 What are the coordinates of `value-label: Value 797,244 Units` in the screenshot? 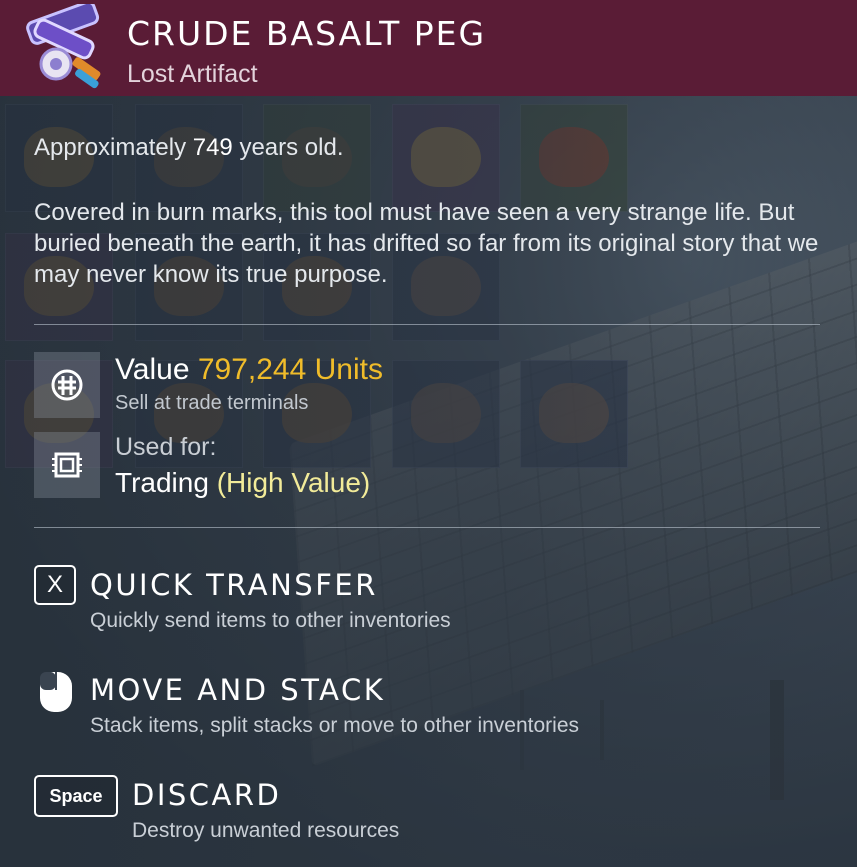 It's located at (249, 370).